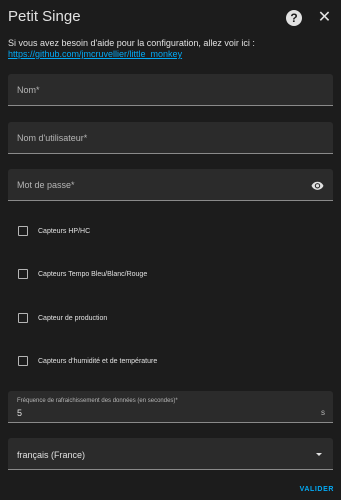  Describe the element at coordinates (23, 274) in the screenshot. I see `checkbox-tempo` at that location.